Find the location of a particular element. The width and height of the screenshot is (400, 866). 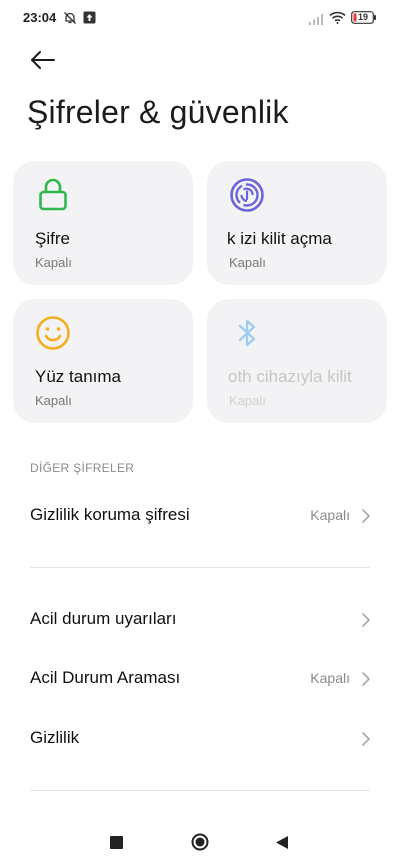

fingerprint-card-title: k izi kilit açma is located at coordinates (279, 238).